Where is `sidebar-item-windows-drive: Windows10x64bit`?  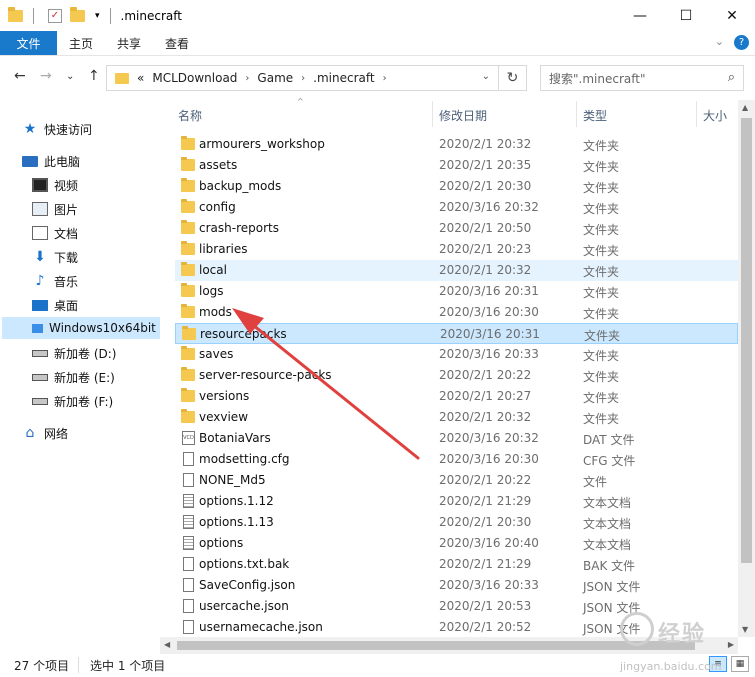 sidebar-item-windows-drive: Windows10x64bit is located at coordinates (81, 328).